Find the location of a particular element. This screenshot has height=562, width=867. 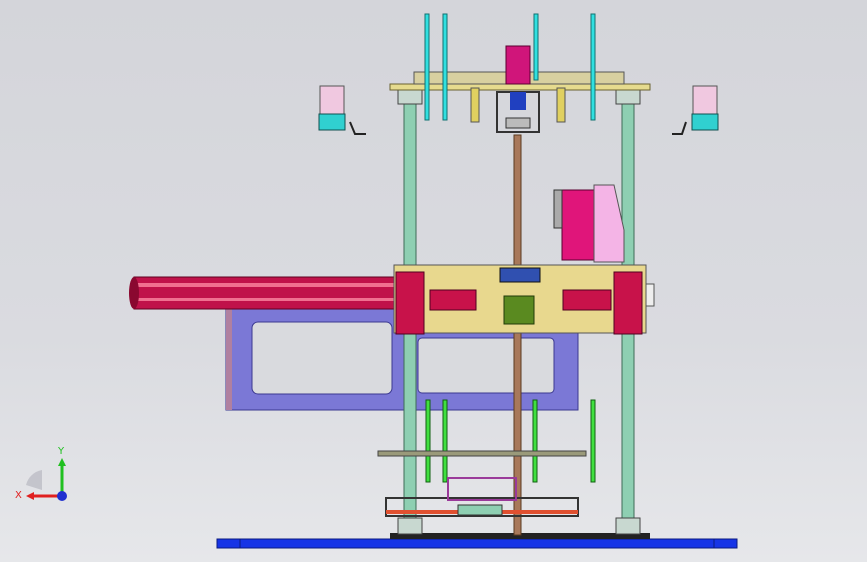

z-axis-dot is located at coordinates (62, 496).